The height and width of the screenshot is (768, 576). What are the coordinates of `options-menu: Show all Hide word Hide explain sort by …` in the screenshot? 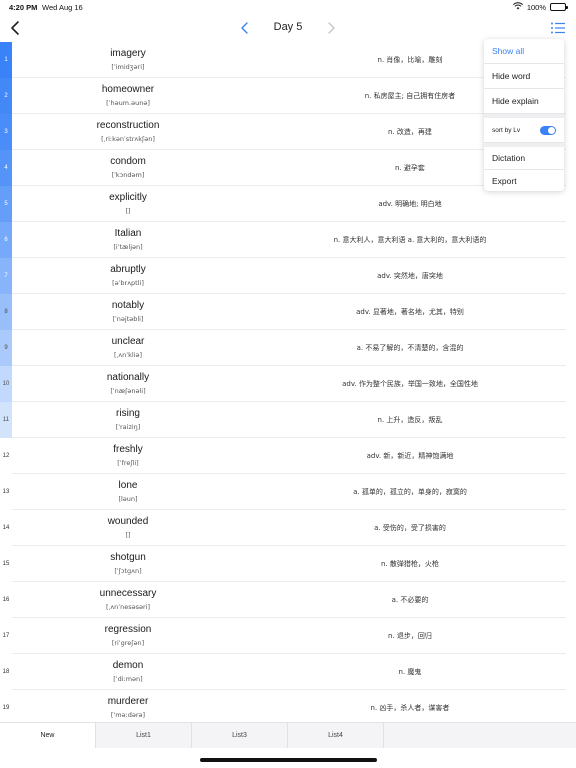 It's located at (524, 115).